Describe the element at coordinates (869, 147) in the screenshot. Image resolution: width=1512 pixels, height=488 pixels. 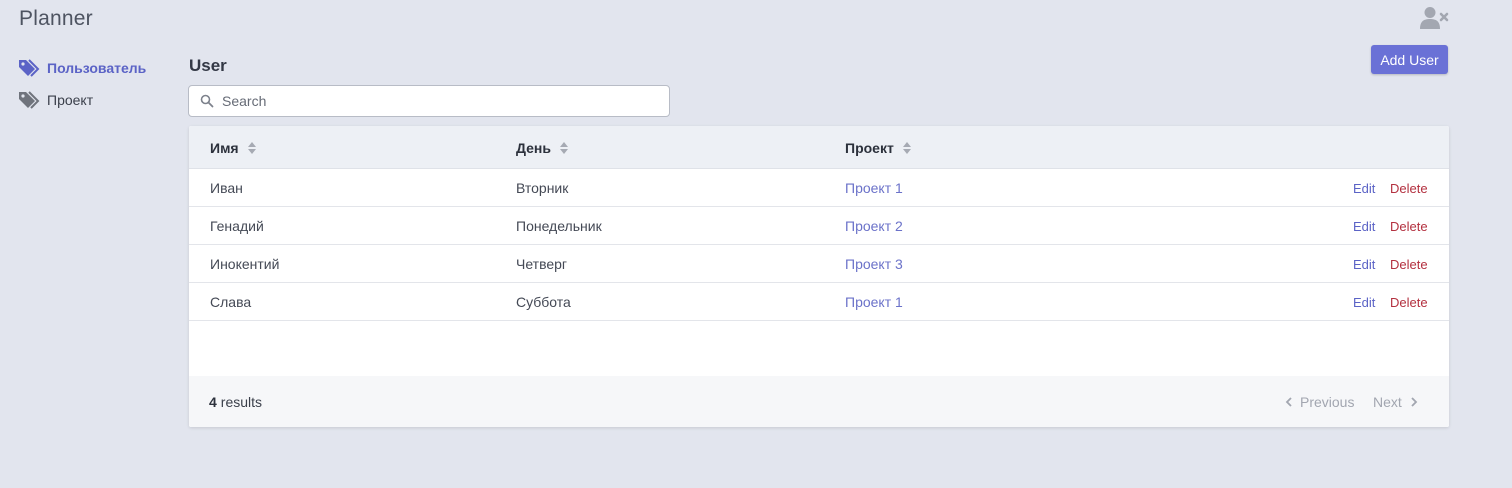
I see `column-label: Проект` at that location.